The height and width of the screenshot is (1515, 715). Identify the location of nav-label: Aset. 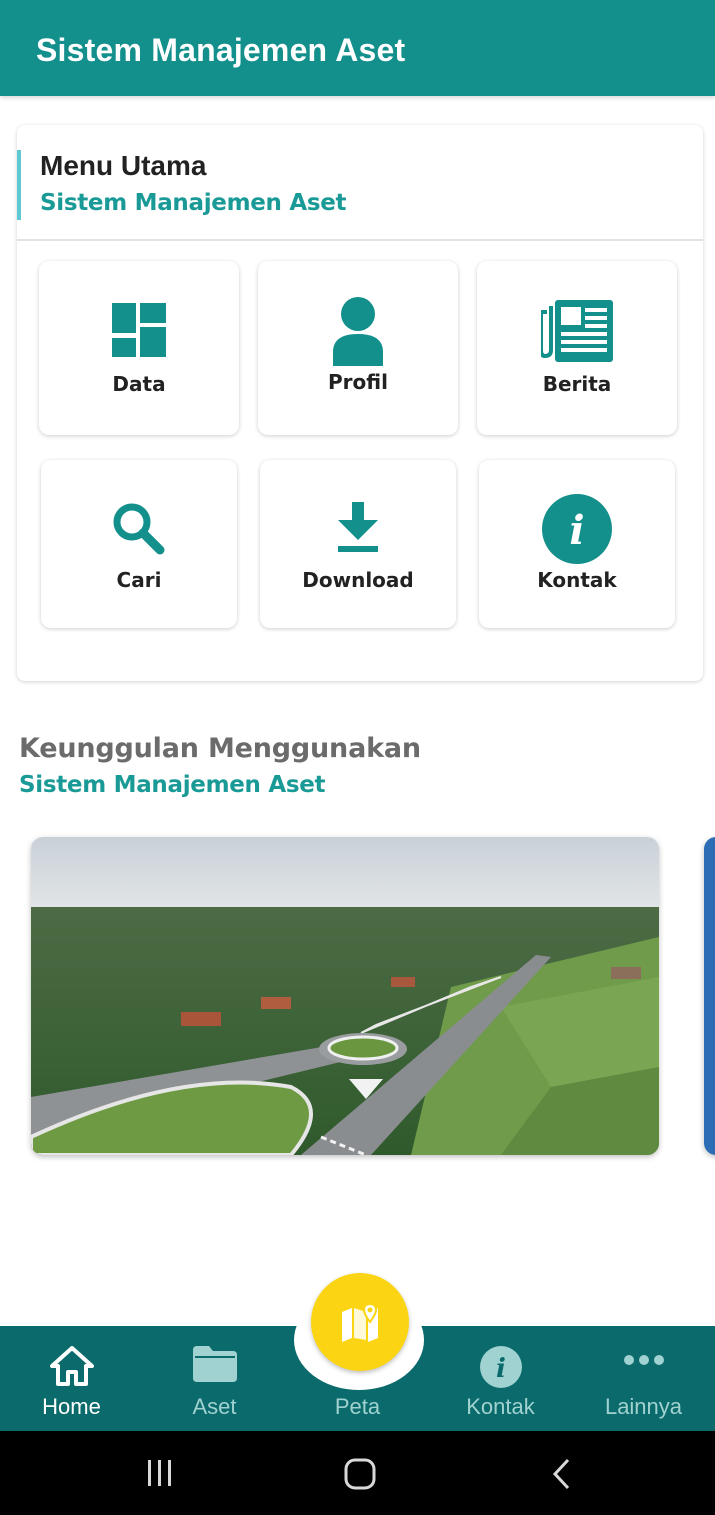
(214, 1406).